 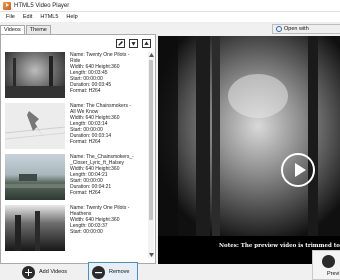 I want to click on preview-button: Previ, so click(x=326, y=265).